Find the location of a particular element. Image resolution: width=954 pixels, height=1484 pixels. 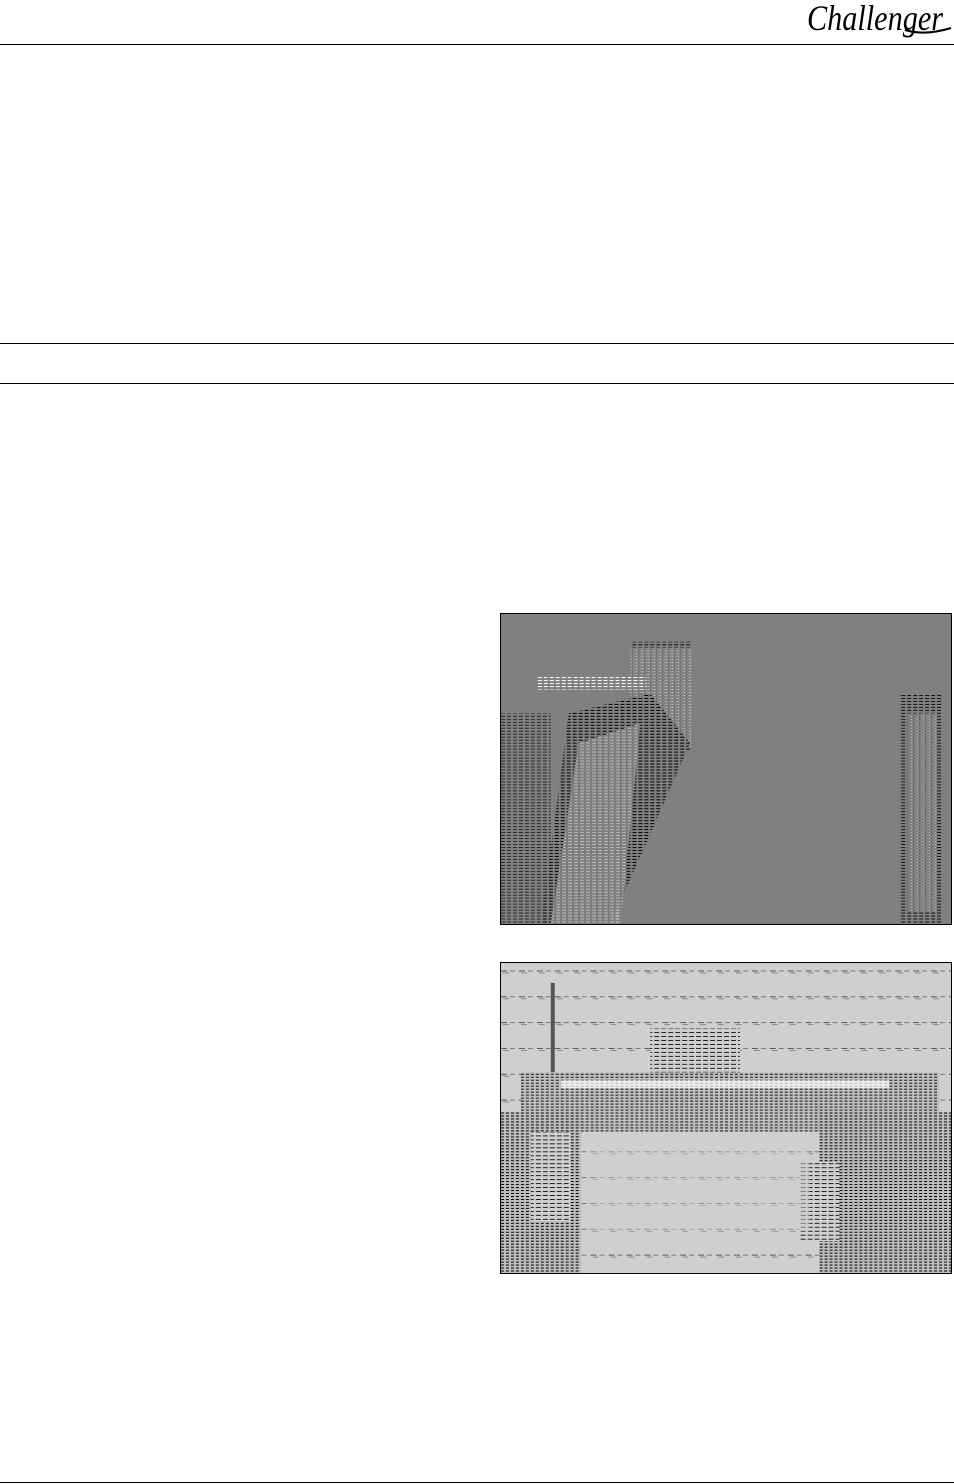

photo-machine-side is located at coordinates (726, 769).